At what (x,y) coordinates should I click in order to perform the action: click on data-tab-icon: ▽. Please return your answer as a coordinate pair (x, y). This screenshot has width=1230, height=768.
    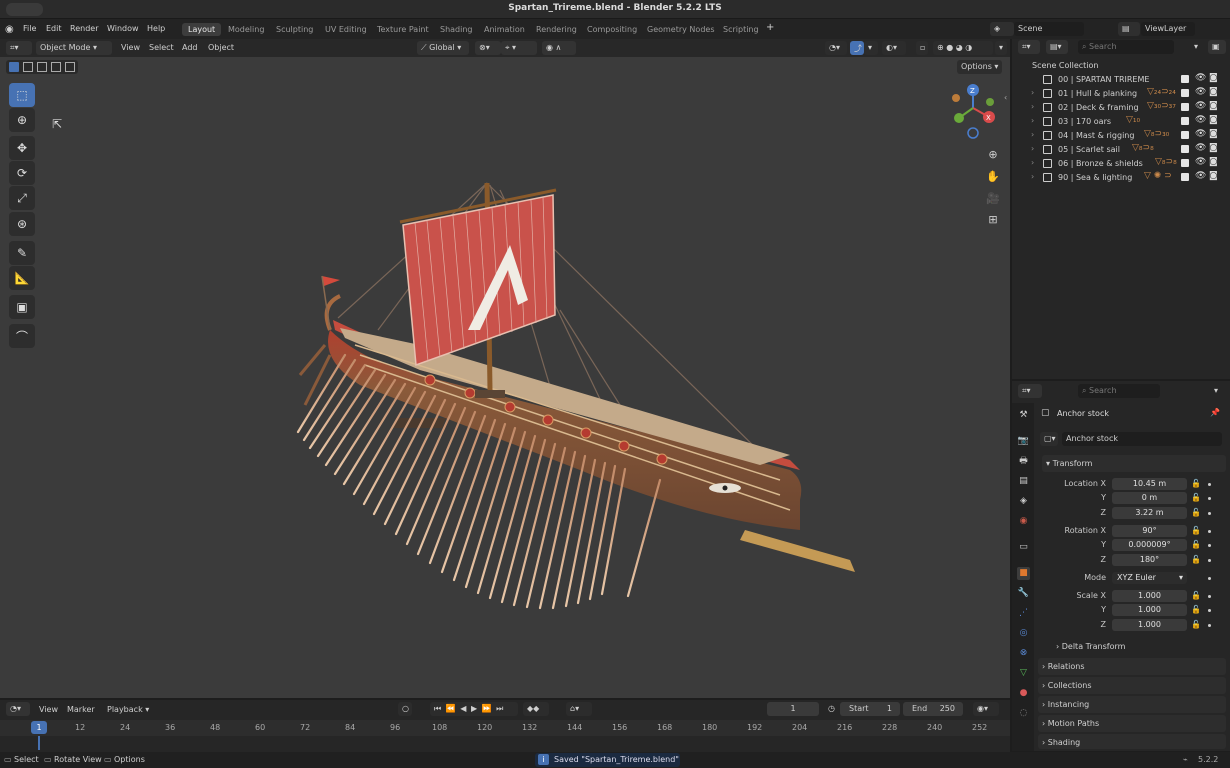
    Looking at the image, I should click on (1023, 673).